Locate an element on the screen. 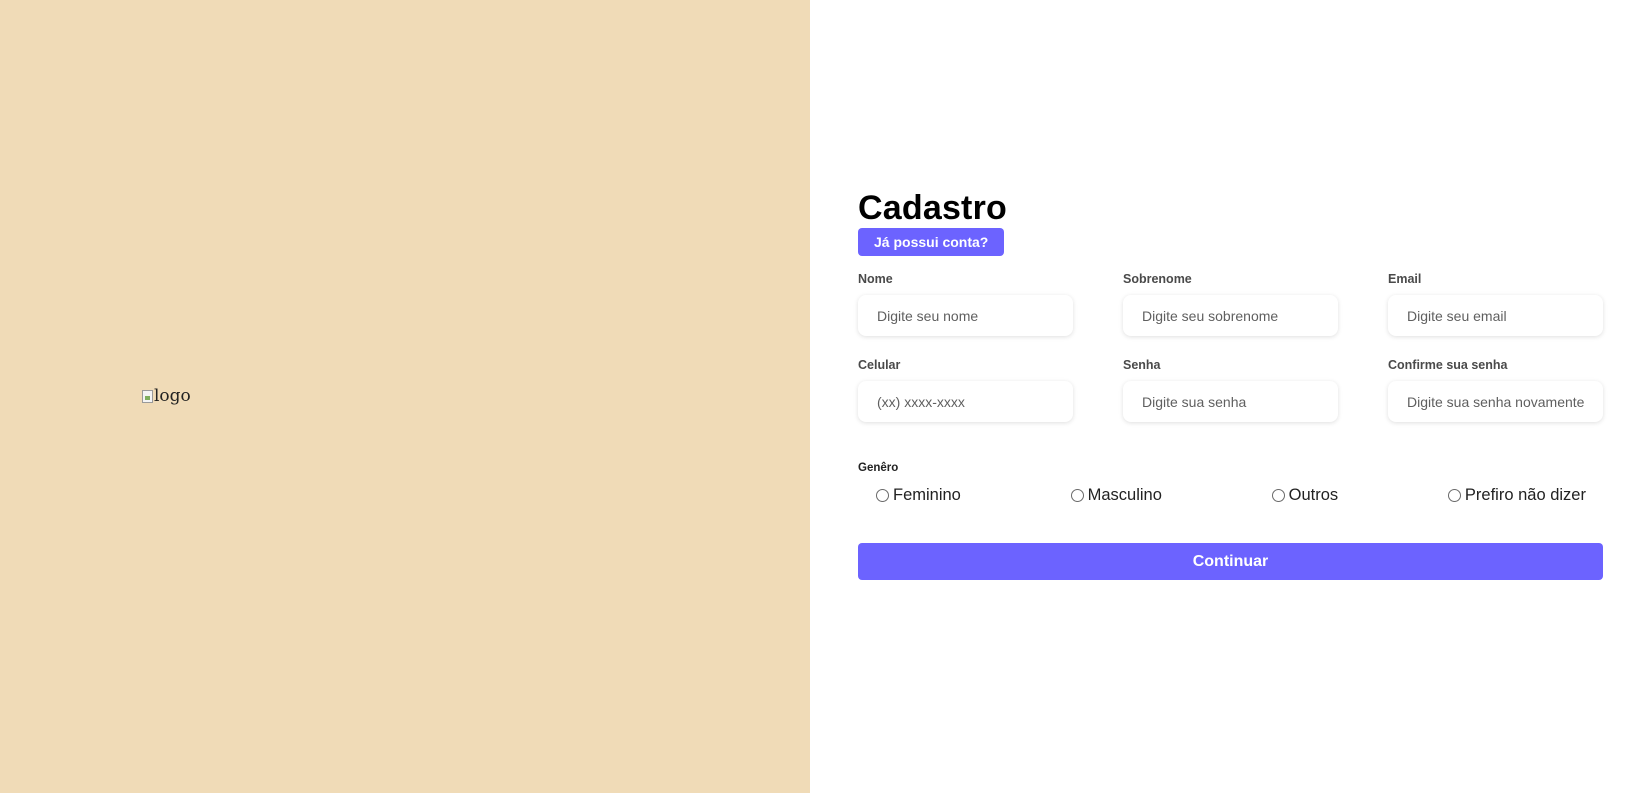 Image resolution: width=1630 pixels, height=793 pixels. field-nome: Nome is located at coordinates (965, 304).